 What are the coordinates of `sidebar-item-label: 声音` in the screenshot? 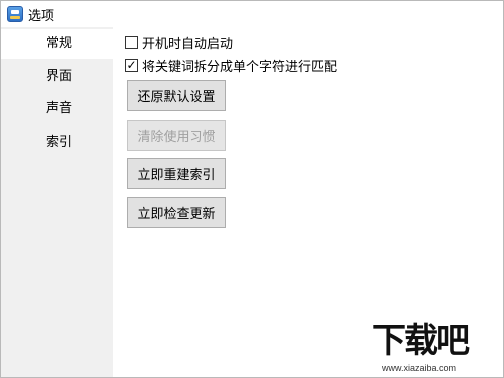 It's located at (59, 108).